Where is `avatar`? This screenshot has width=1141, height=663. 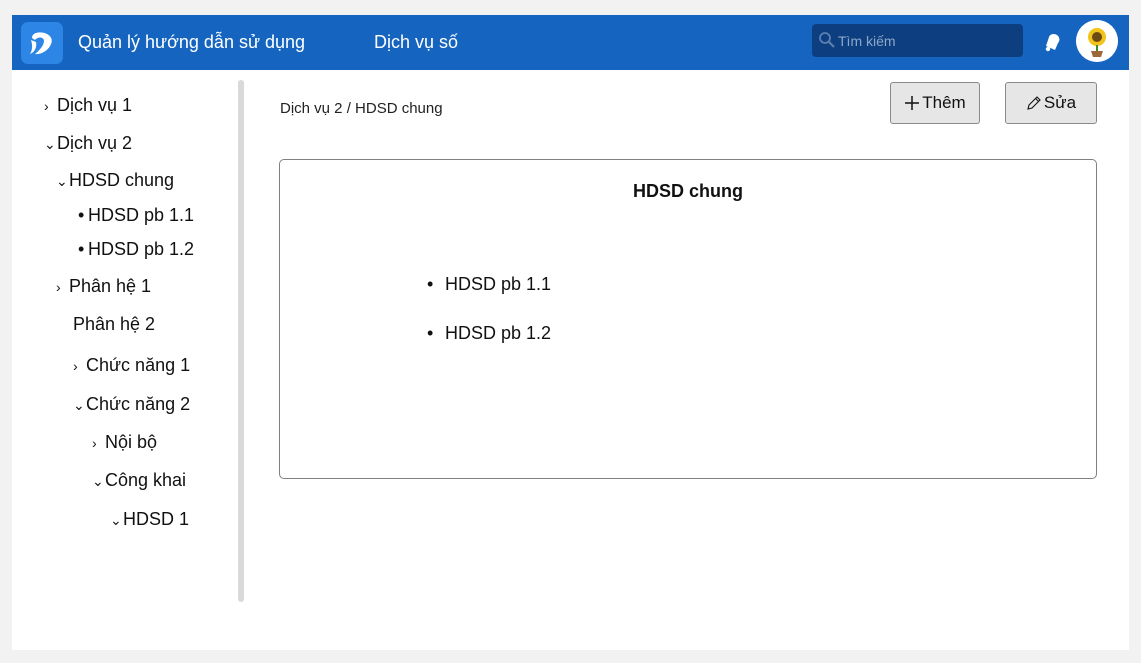 avatar is located at coordinates (1097, 41).